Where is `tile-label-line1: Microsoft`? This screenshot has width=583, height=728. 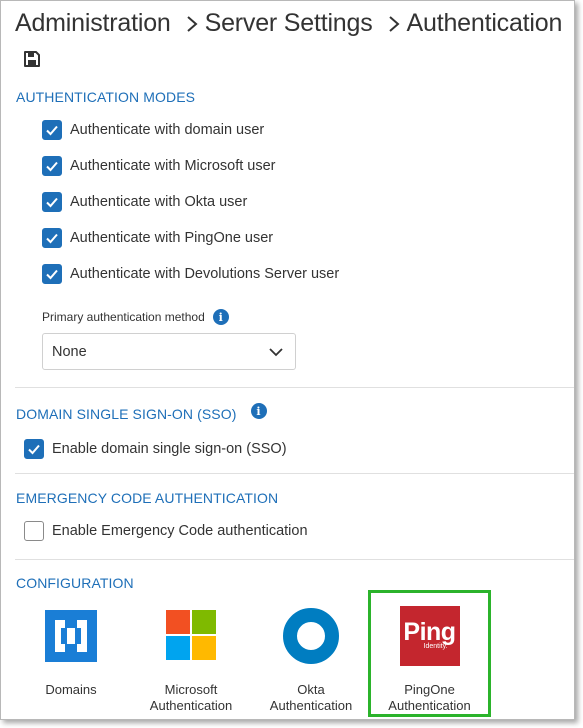
tile-label-line1: Microsoft is located at coordinates (191, 689).